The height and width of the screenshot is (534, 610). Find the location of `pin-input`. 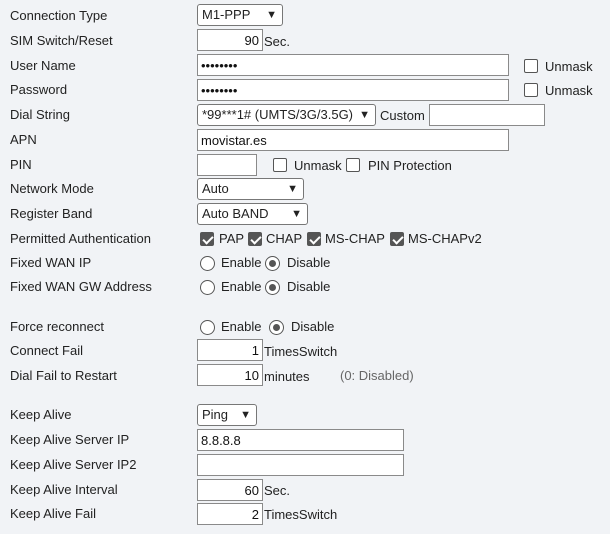

pin-input is located at coordinates (227, 165).